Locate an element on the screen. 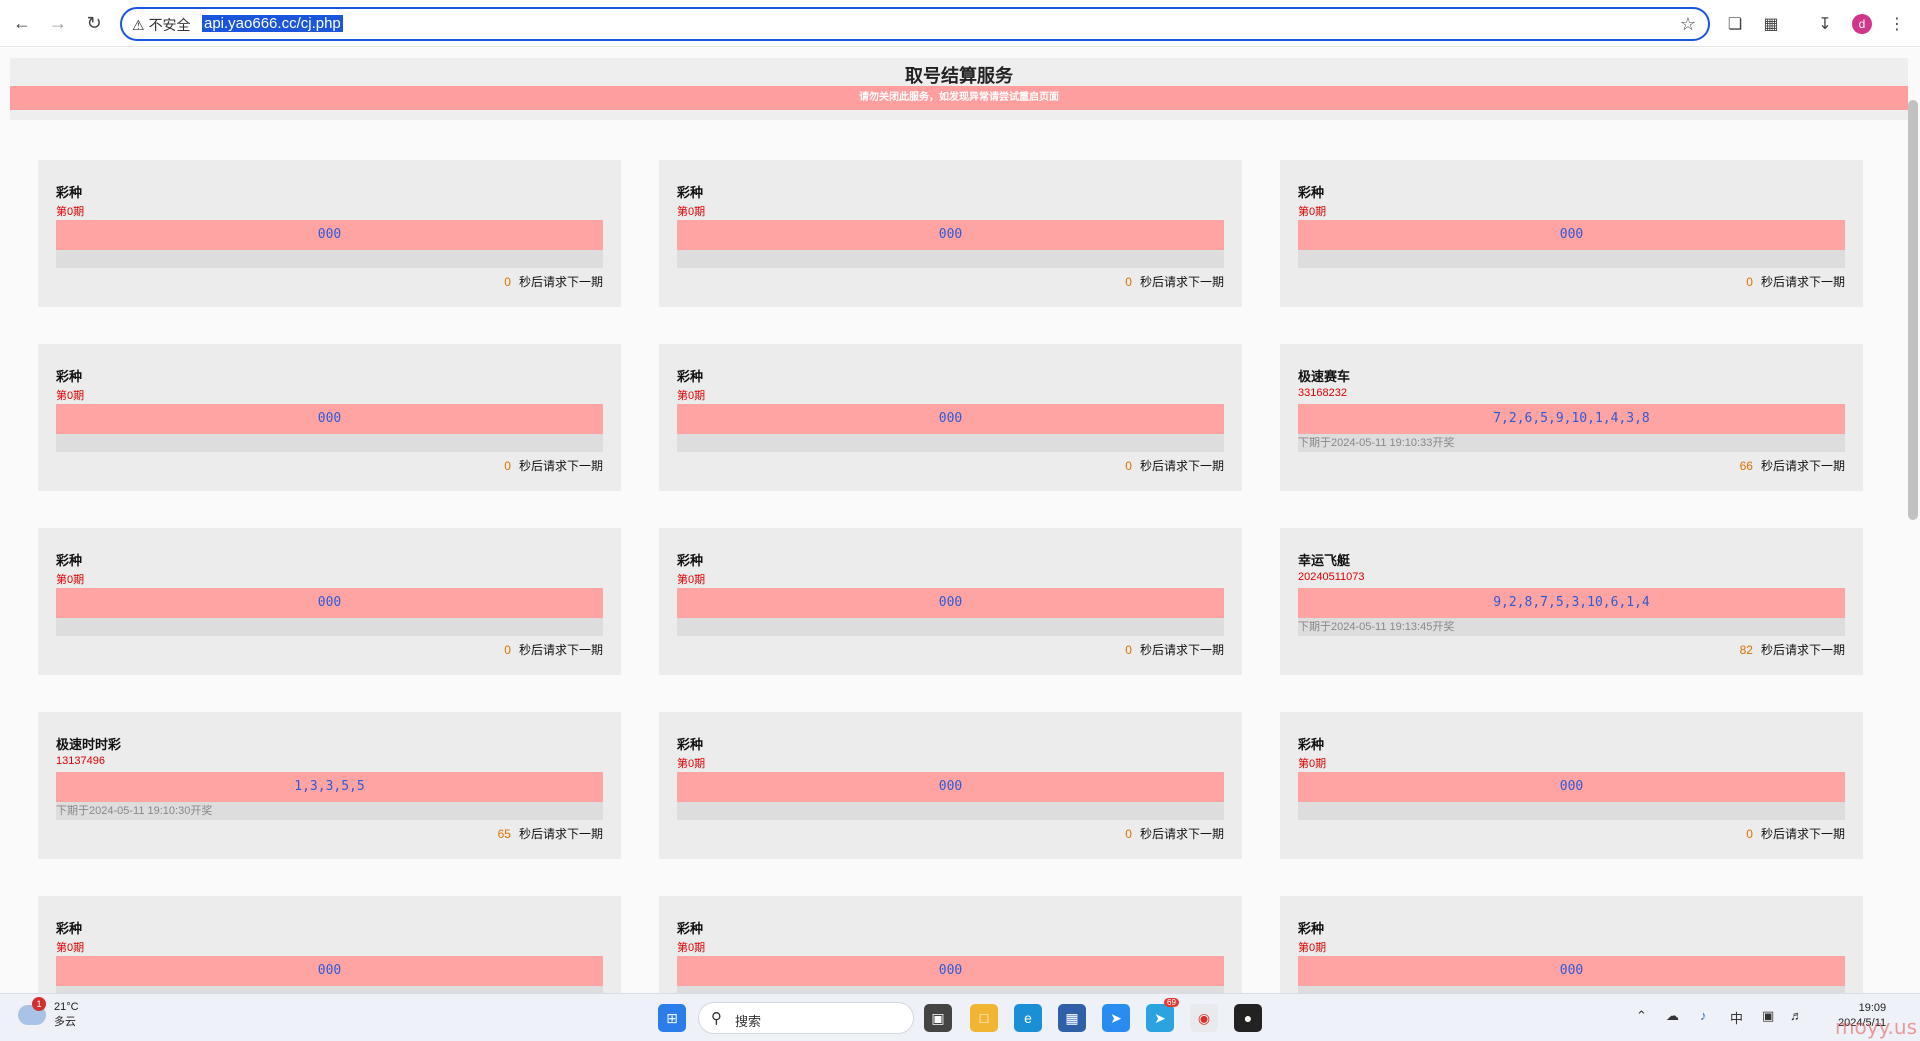  lottery-name: 极速时时彩 is located at coordinates (89, 744).